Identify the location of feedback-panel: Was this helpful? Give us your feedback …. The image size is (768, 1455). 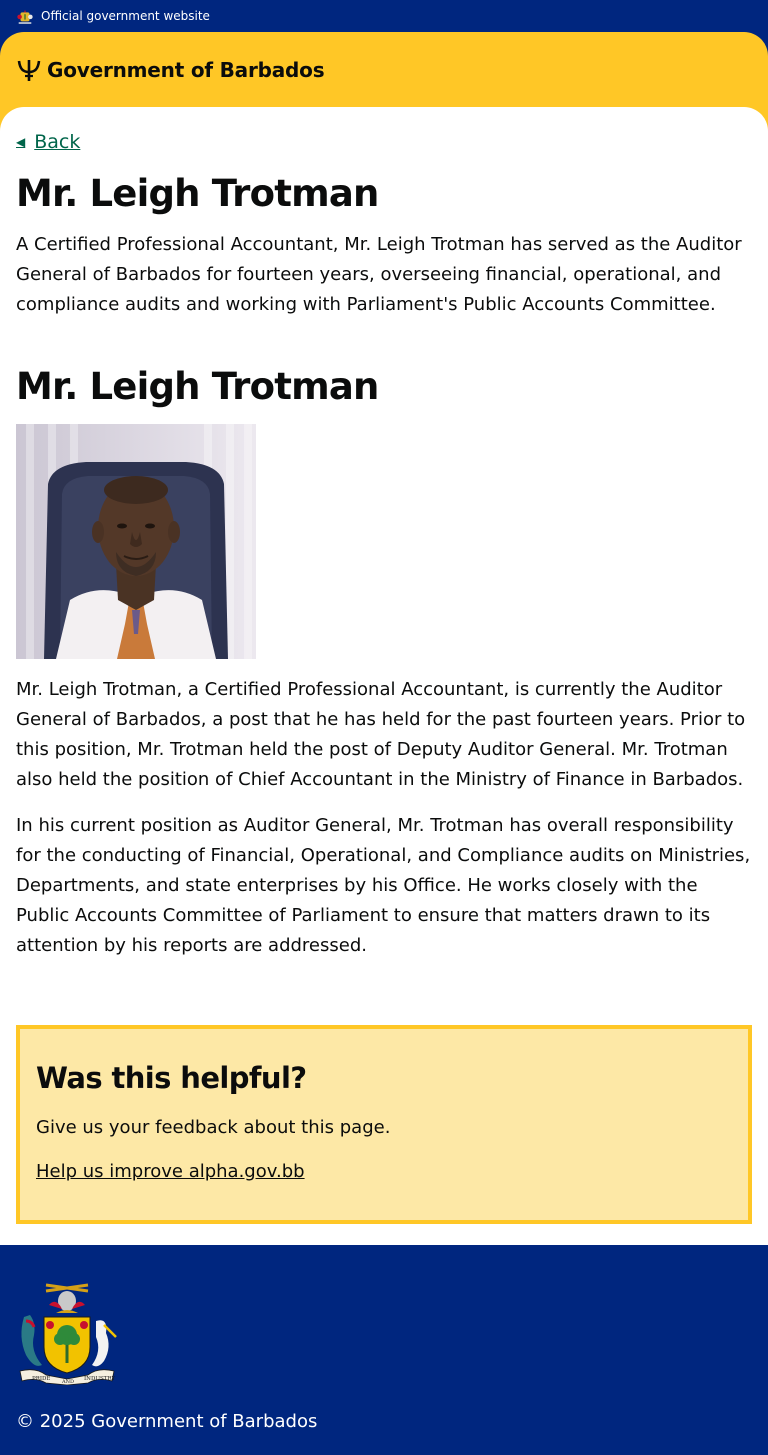
(384, 1125).